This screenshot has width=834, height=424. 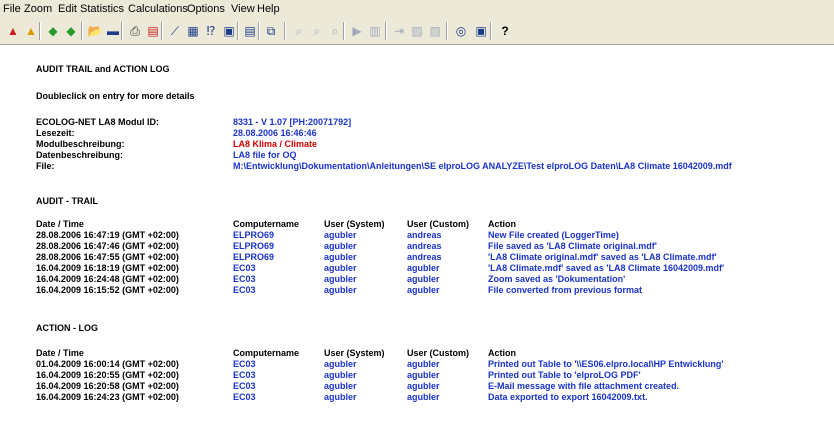 I want to click on info-label: ECOLOG-NET LA8 Modul ID:, so click(x=97, y=122).